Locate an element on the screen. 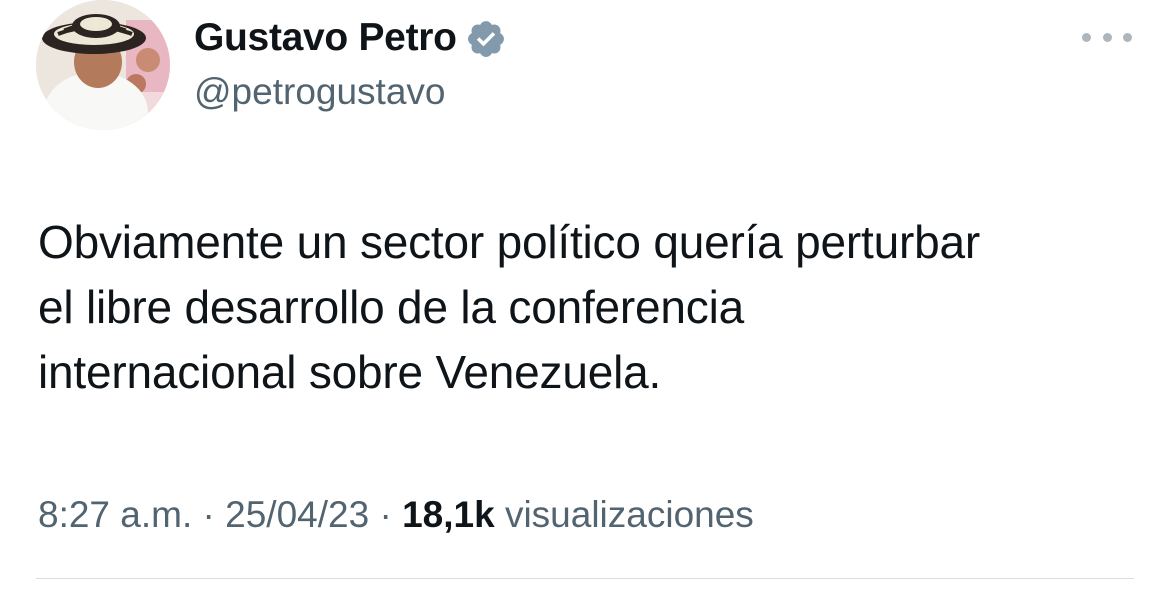 The height and width of the screenshot is (592, 1170). avatar is located at coordinates (103, 65).